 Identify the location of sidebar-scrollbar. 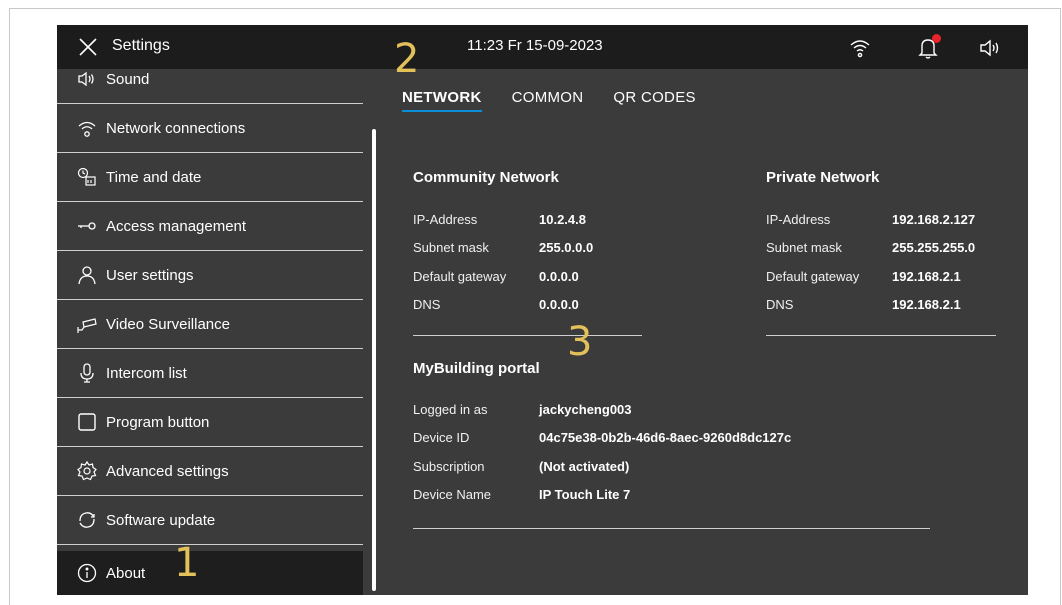
(374, 360).